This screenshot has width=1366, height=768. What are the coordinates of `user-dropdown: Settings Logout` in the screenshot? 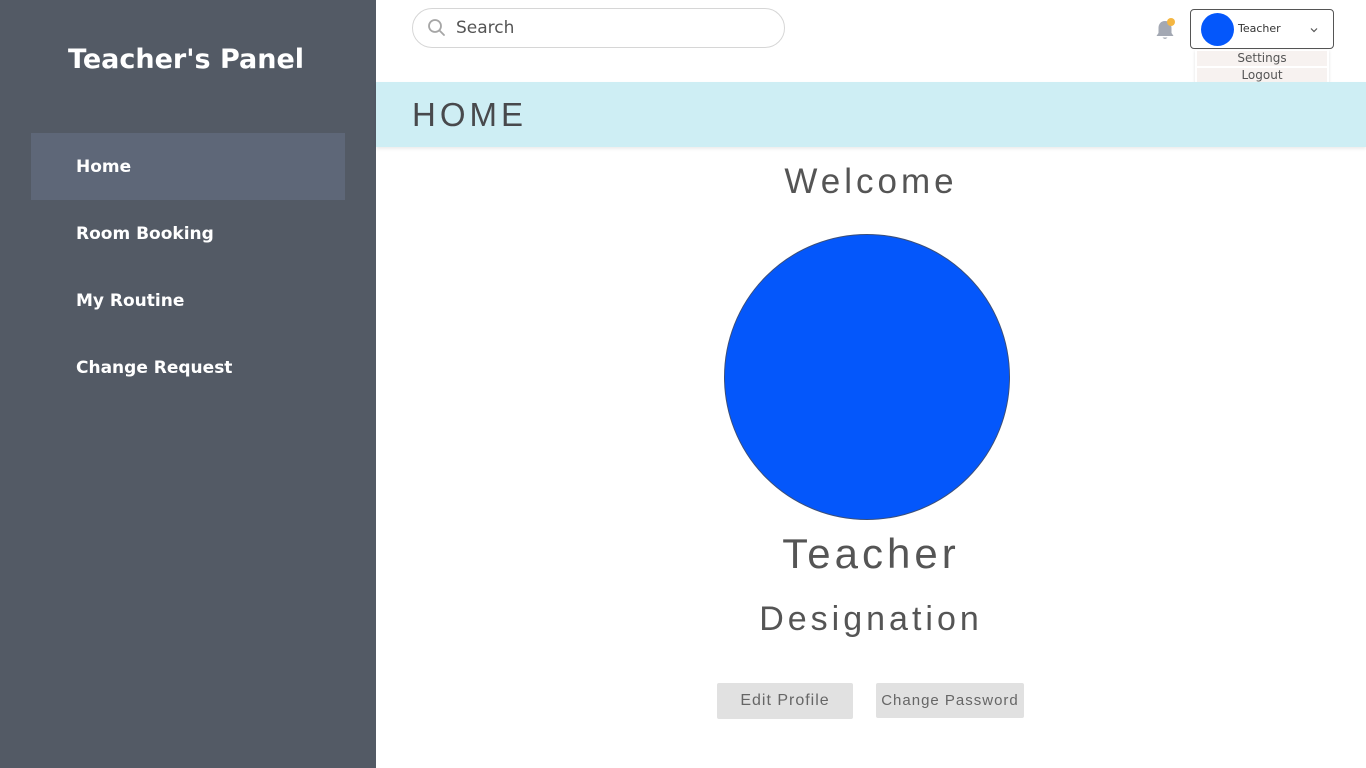 It's located at (1262, 68).